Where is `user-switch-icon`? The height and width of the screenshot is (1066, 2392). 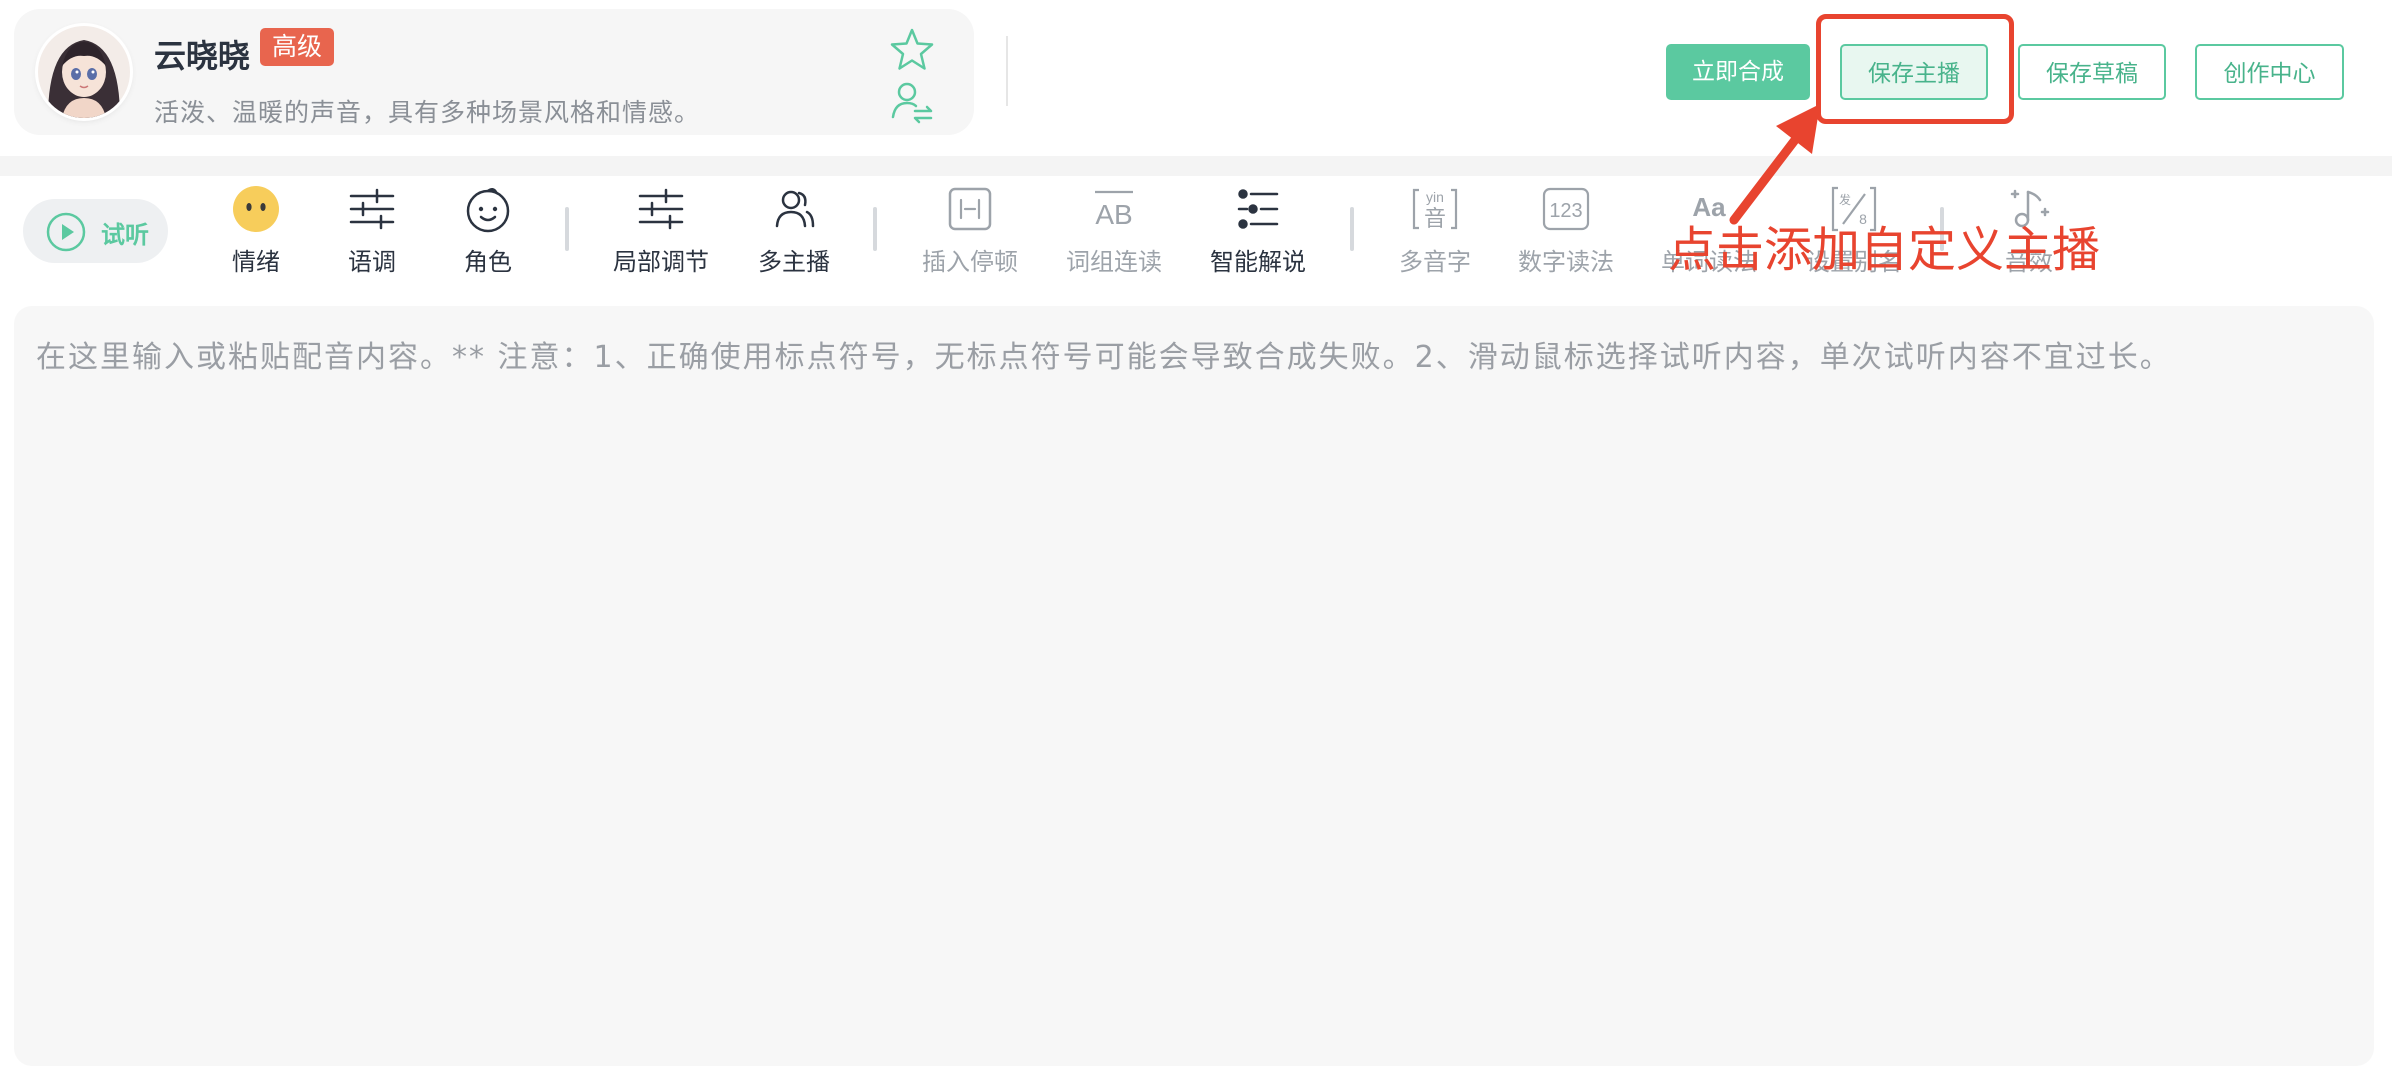
user-switch-icon is located at coordinates (912, 102).